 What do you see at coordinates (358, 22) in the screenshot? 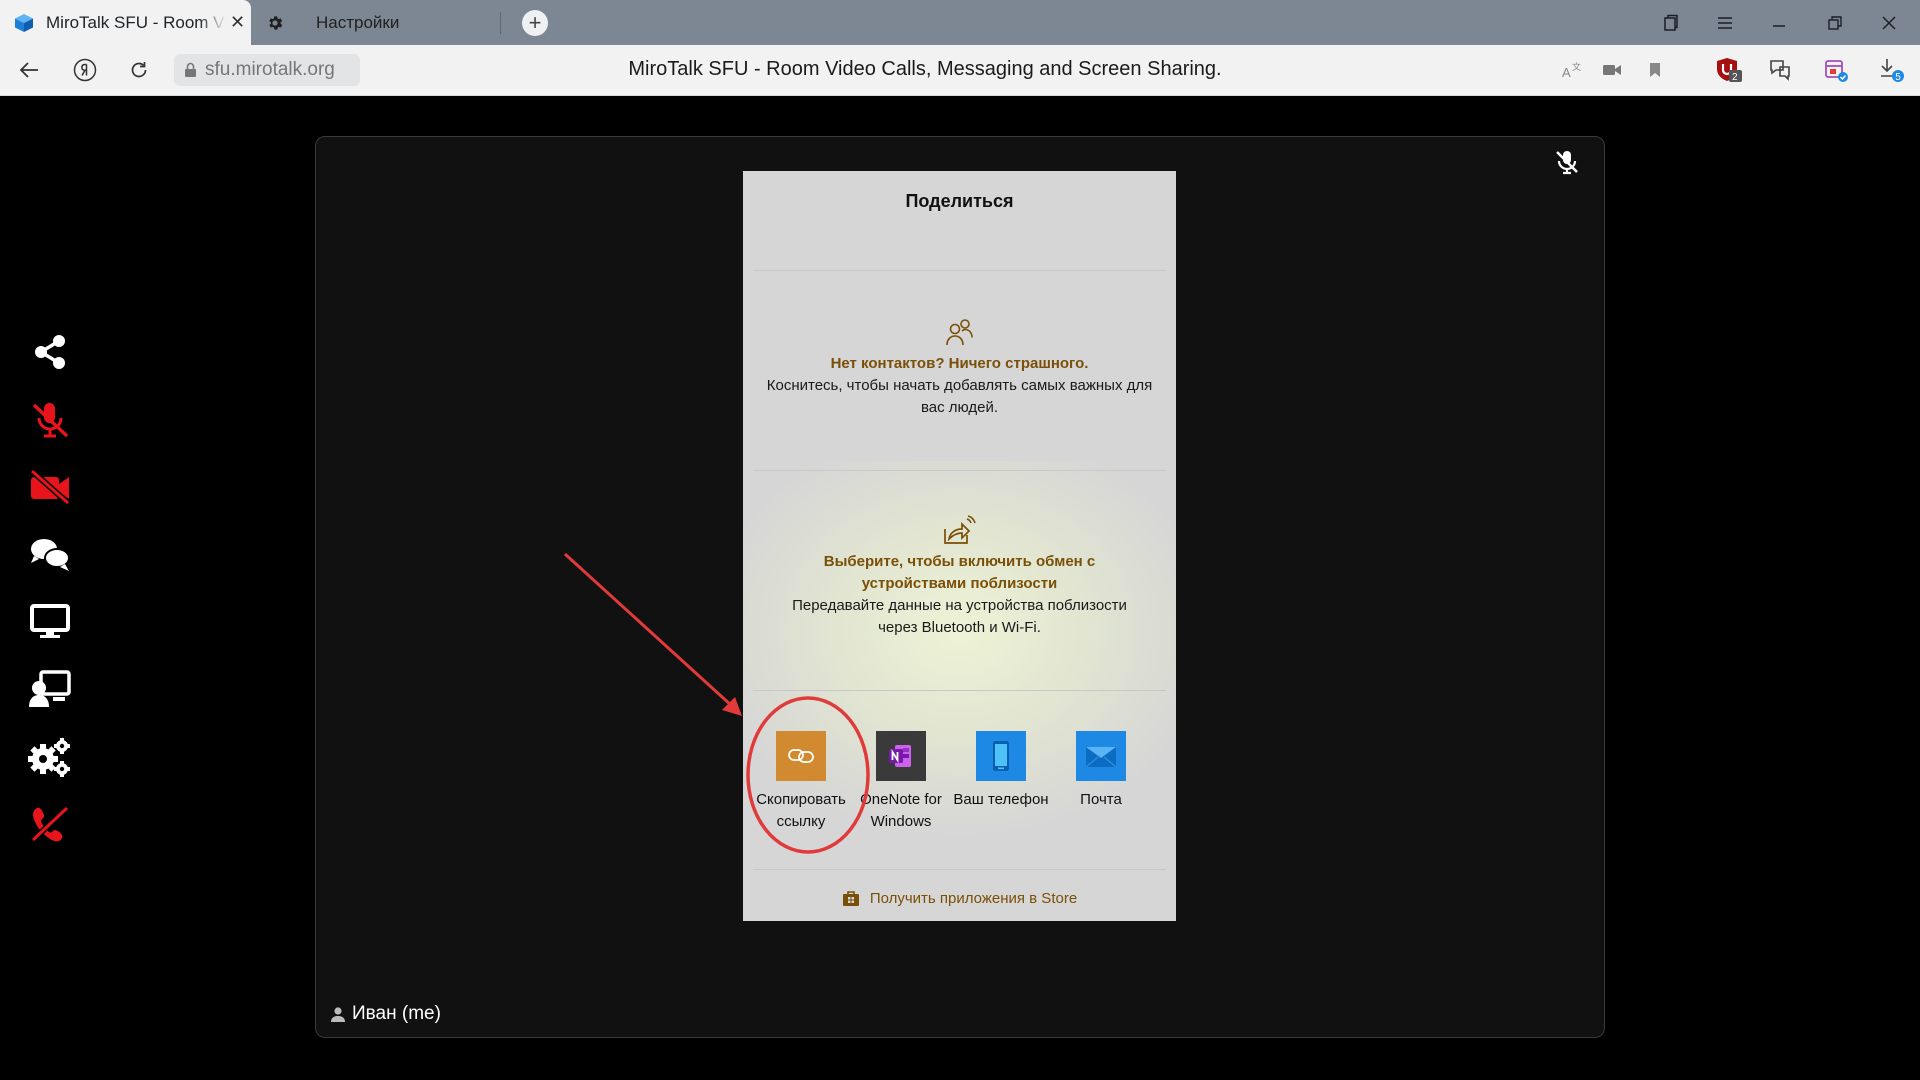
I see `tab-title: Настройки` at bounding box center [358, 22].